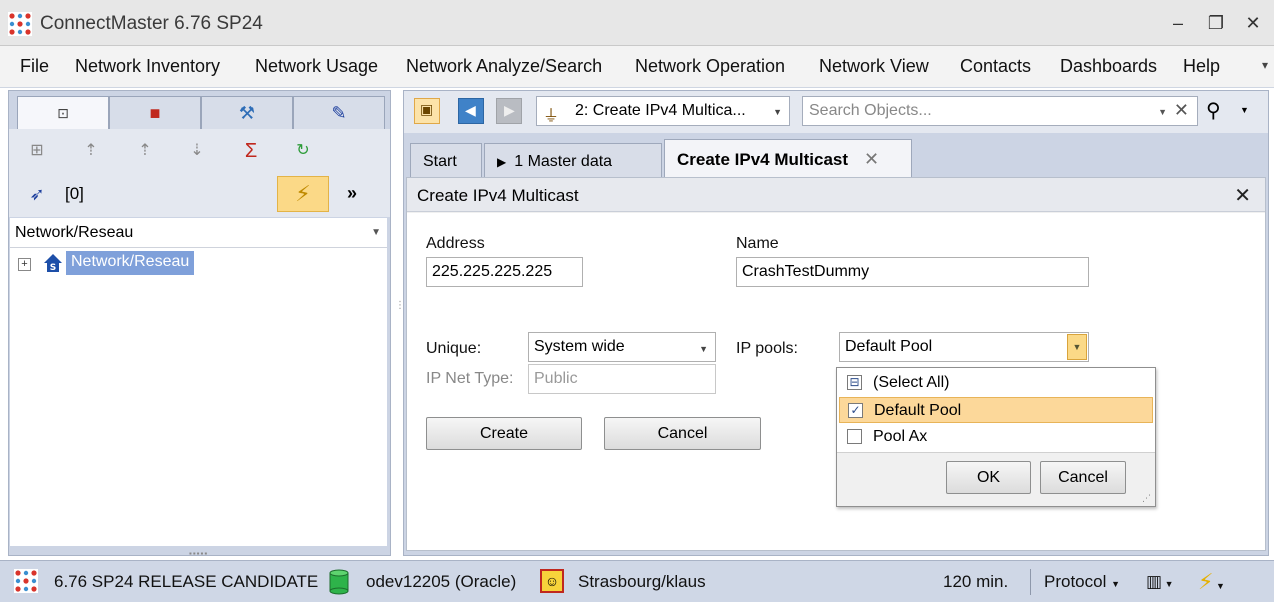 This screenshot has height=611, width=1274. What do you see at coordinates (37, 151) in the screenshot?
I see `tree-select-icon: ⊞` at bounding box center [37, 151].